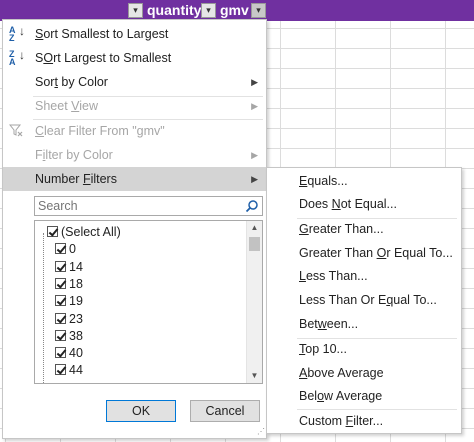 The height and width of the screenshot is (442, 474). What do you see at coordinates (91, 232) in the screenshot?
I see `list-item-label: (Select All)` at bounding box center [91, 232].